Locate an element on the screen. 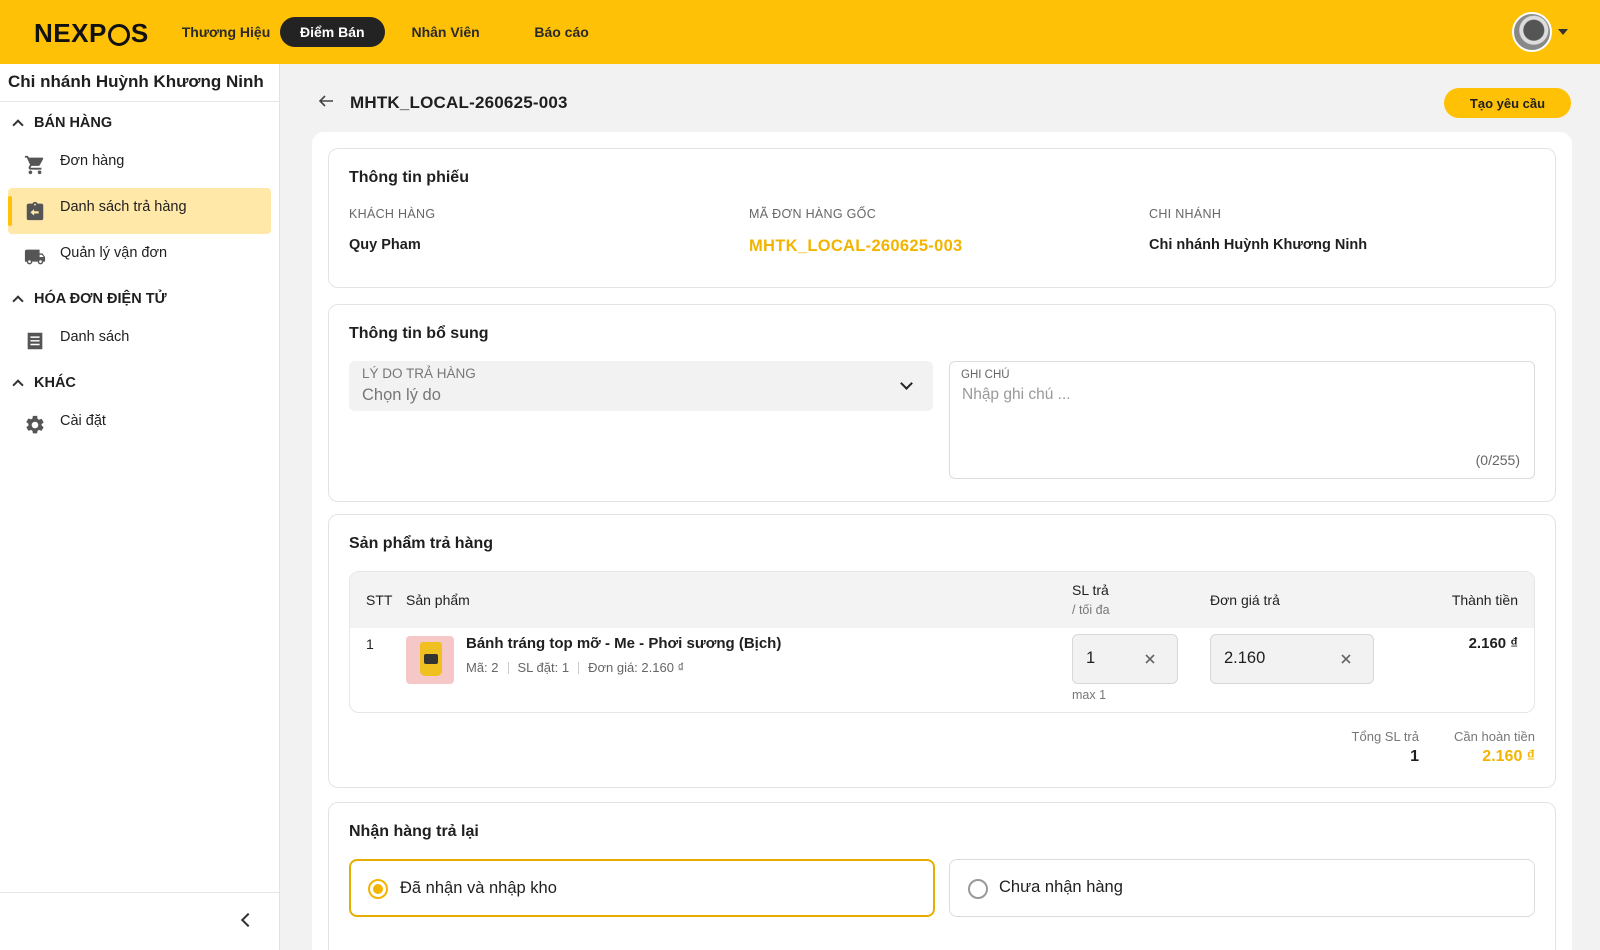 The image size is (1600, 950). list-doc-icon is located at coordinates (35, 341).